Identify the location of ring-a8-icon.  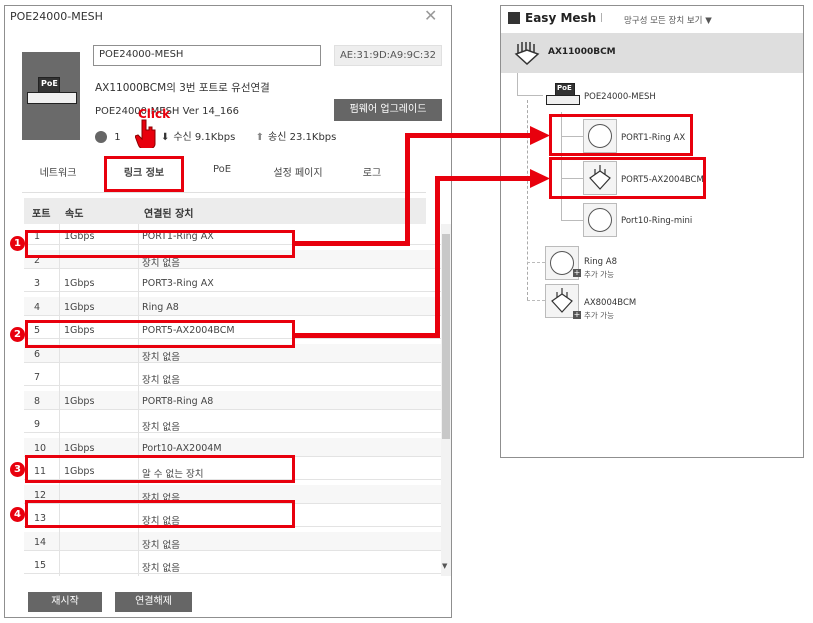
(562, 263).